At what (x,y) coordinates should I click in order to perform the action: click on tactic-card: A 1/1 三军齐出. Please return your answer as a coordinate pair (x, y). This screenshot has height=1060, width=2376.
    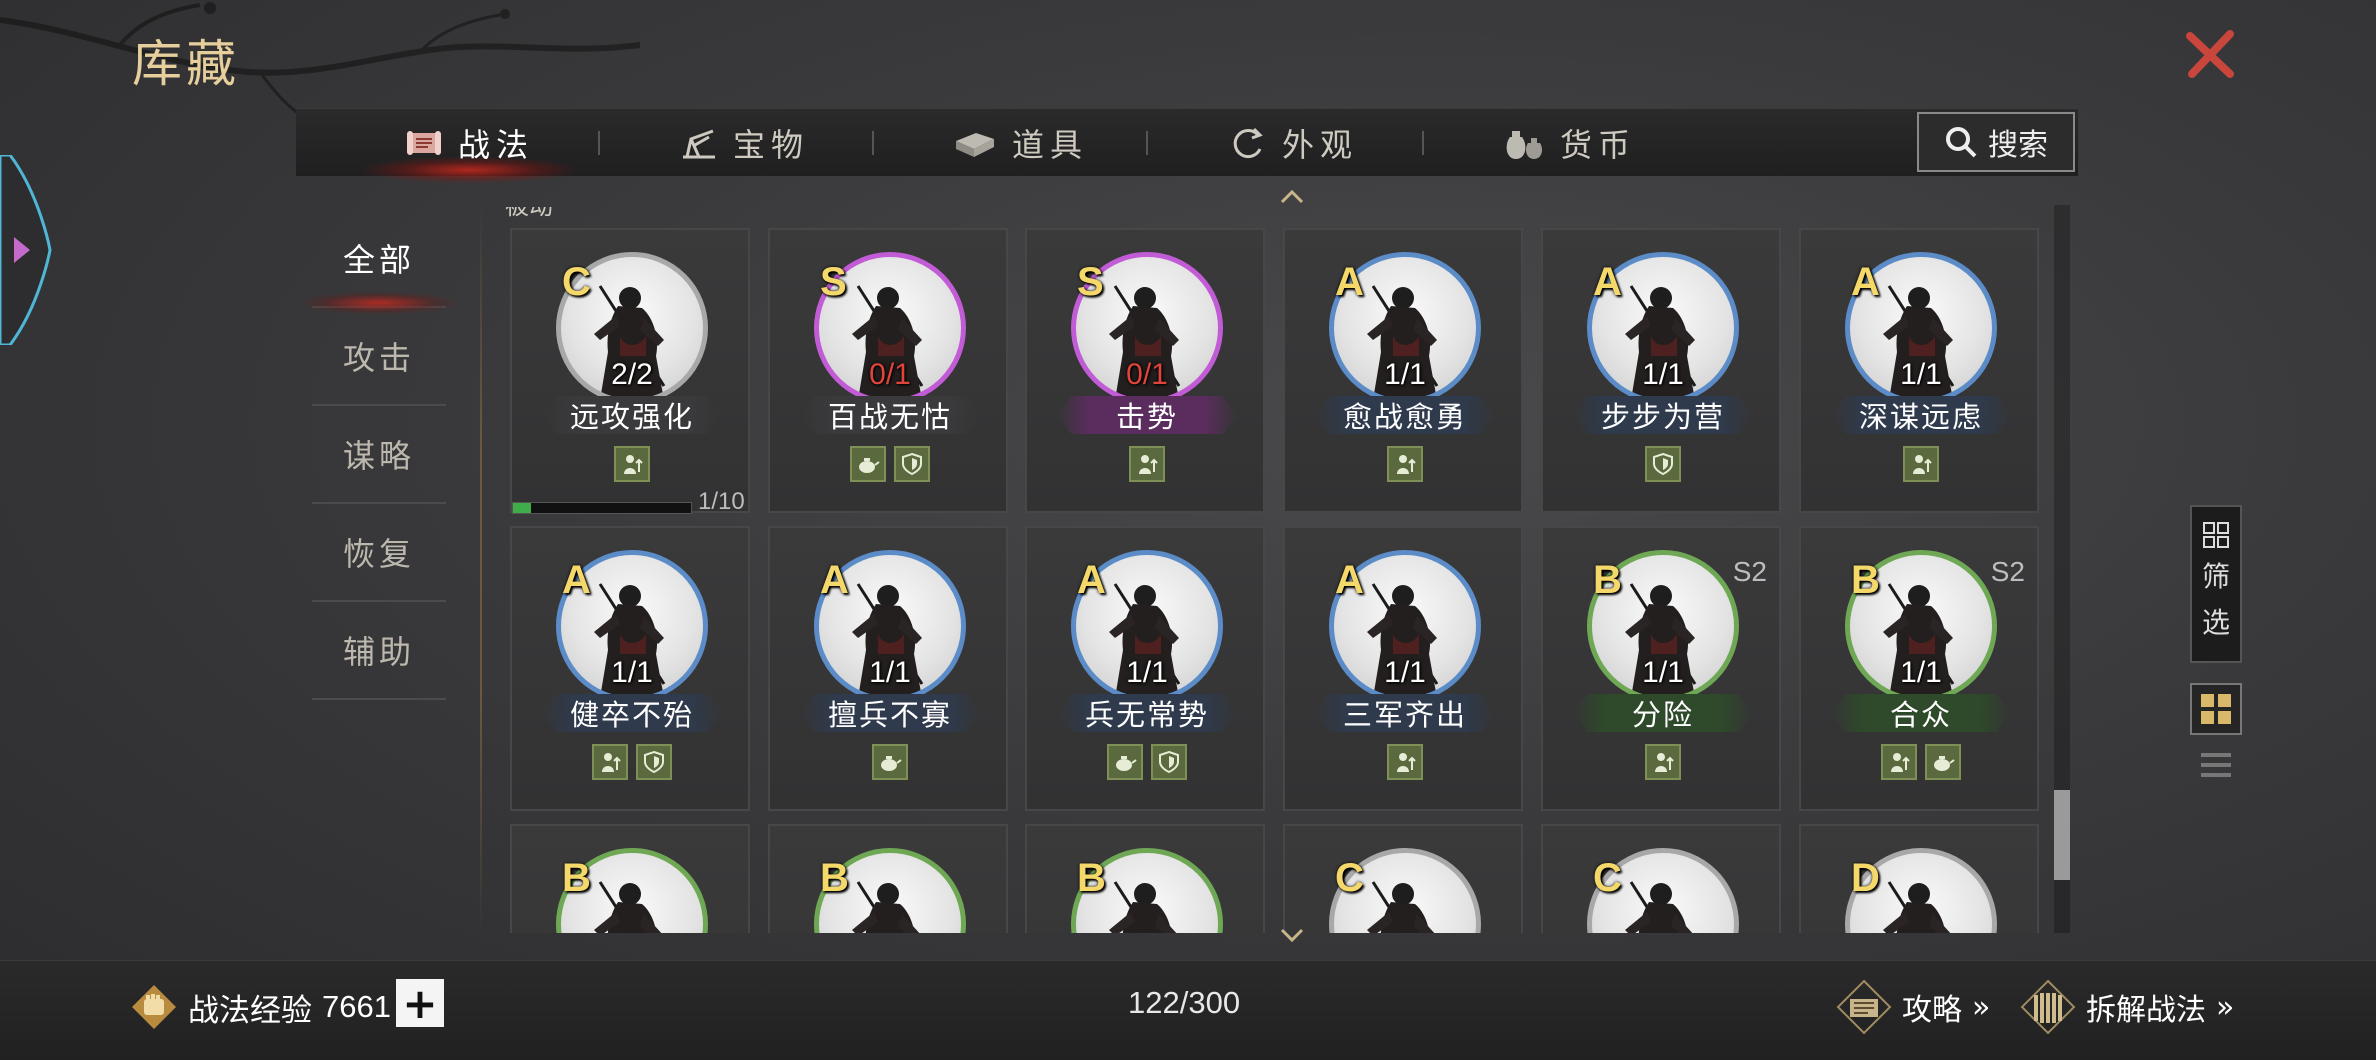
    Looking at the image, I should click on (1403, 668).